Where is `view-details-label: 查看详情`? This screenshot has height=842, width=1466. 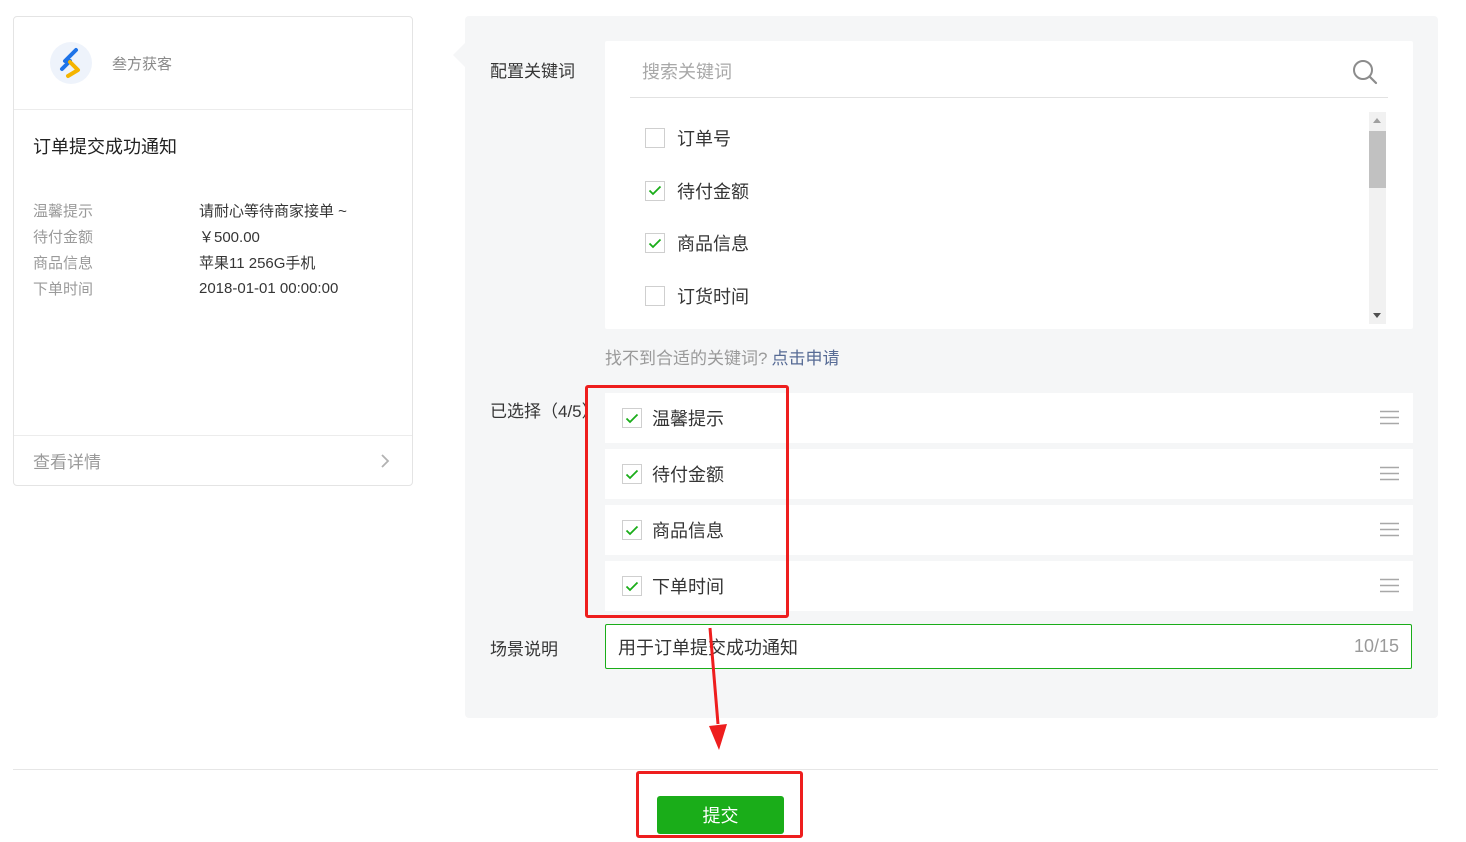
view-details-label: 查看详情 is located at coordinates (67, 462).